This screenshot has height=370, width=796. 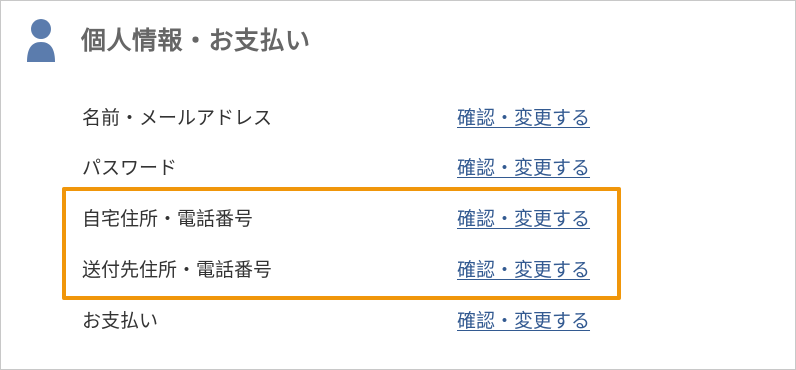 I want to click on user-icon, so click(x=41, y=40).